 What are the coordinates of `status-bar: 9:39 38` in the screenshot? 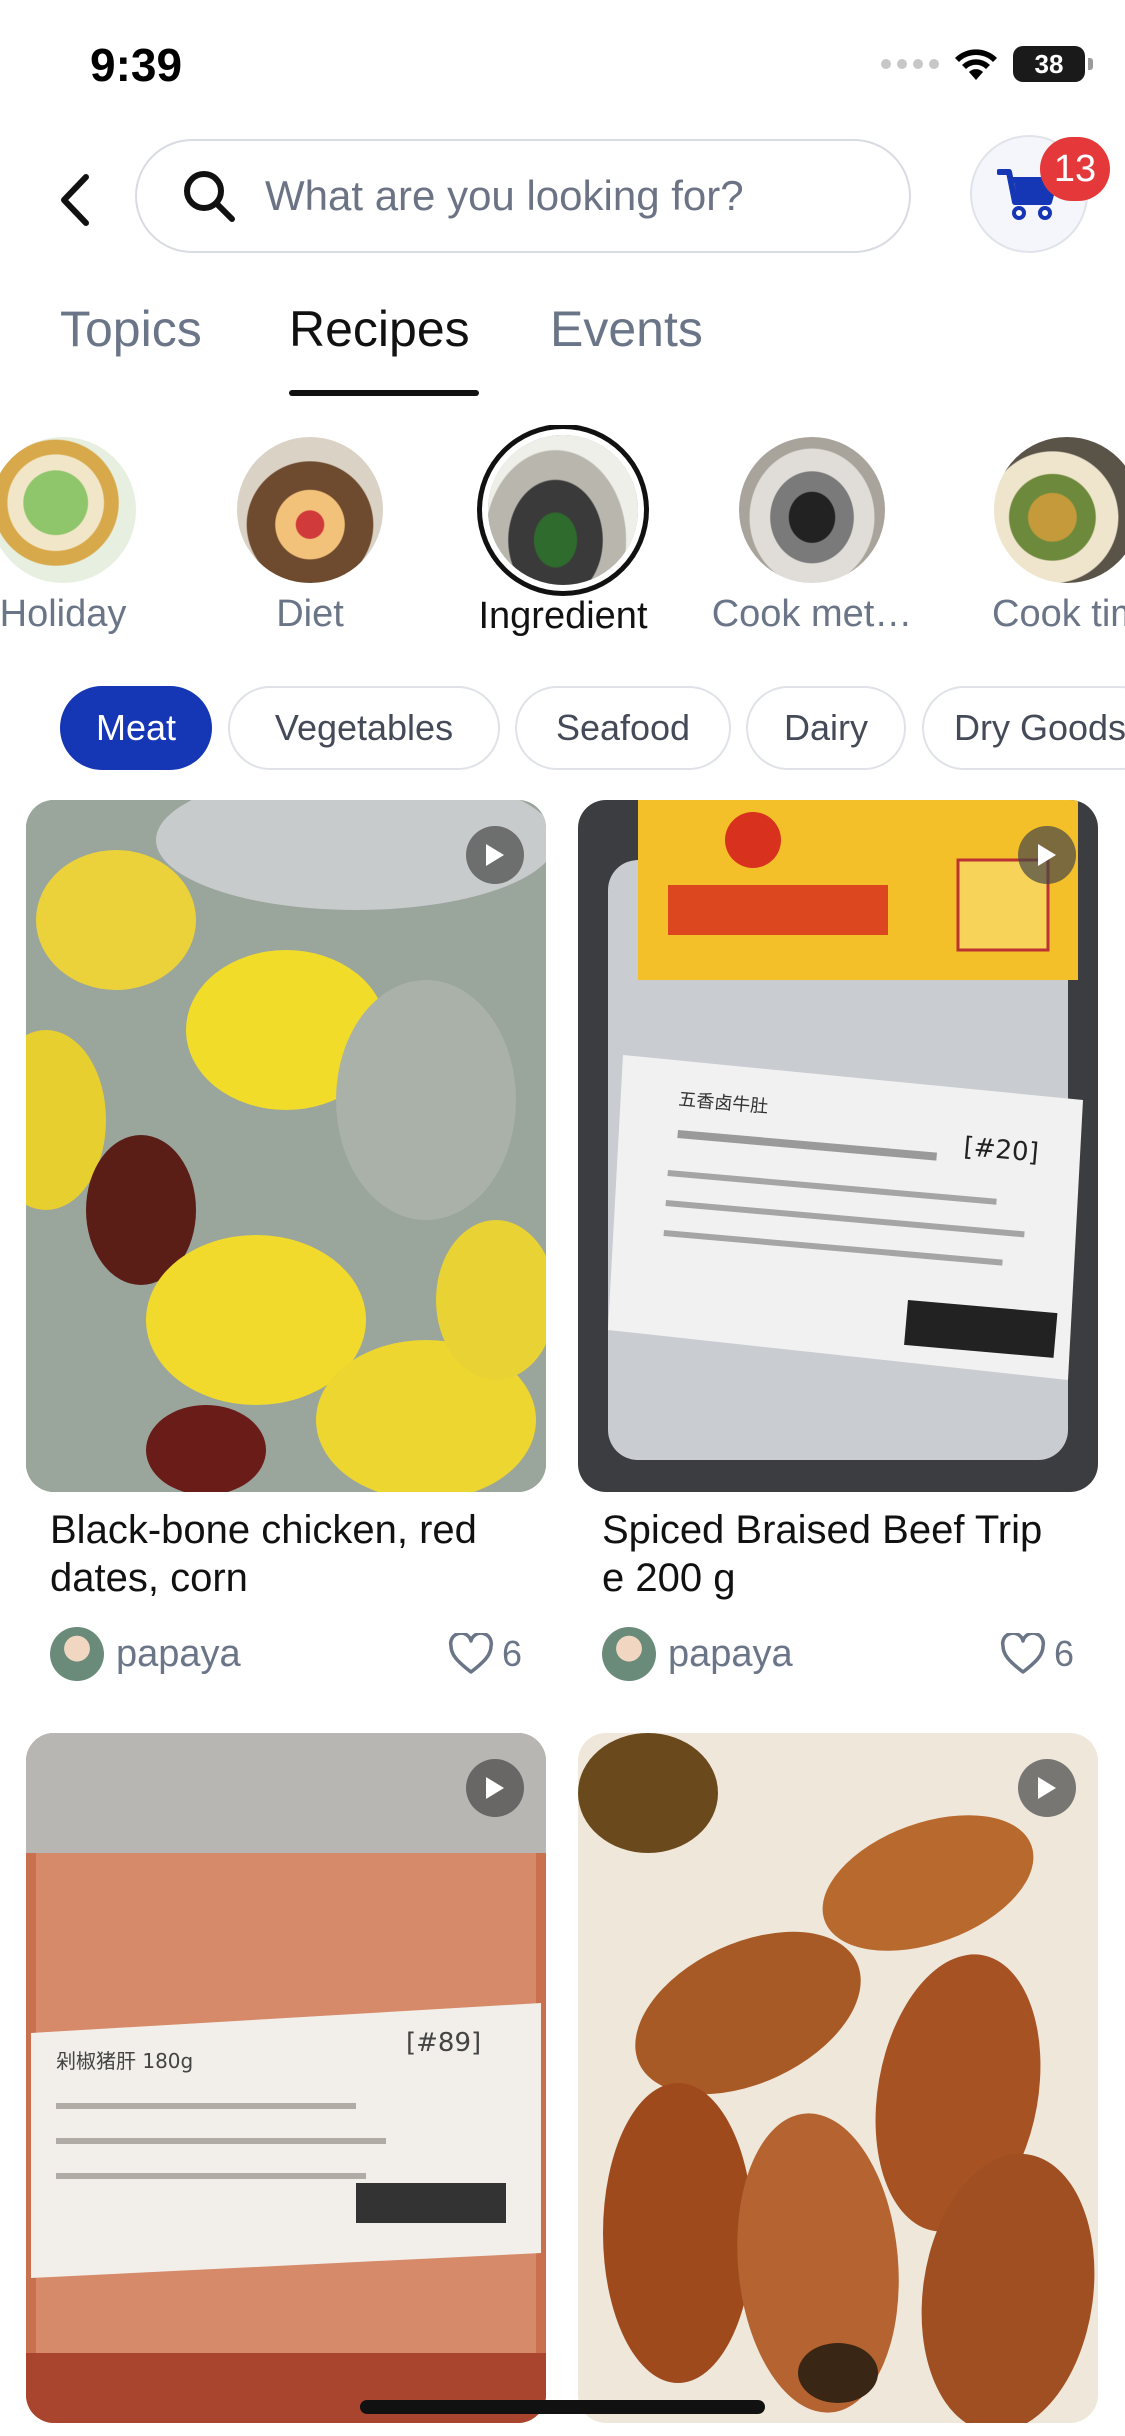 It's located at (562, 70).